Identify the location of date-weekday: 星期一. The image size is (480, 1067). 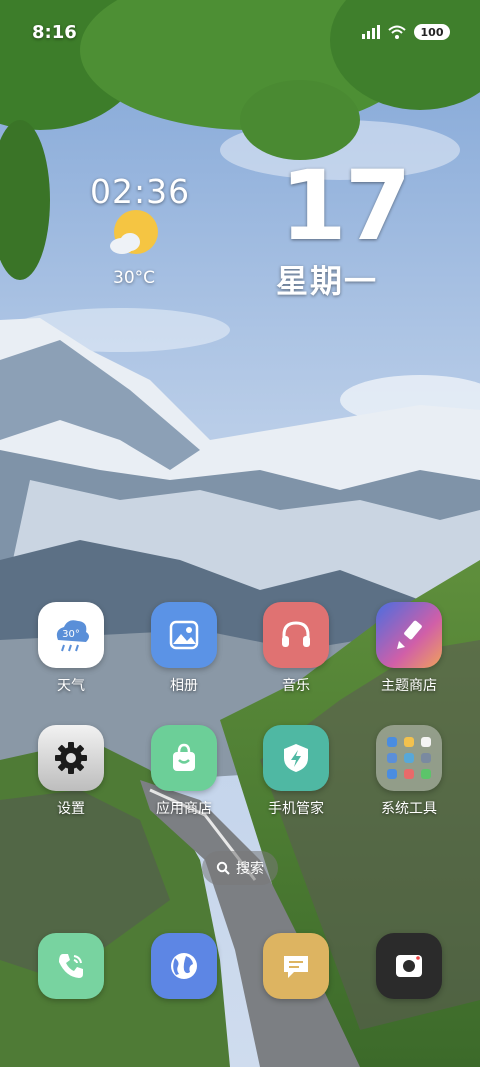
(327, 281).